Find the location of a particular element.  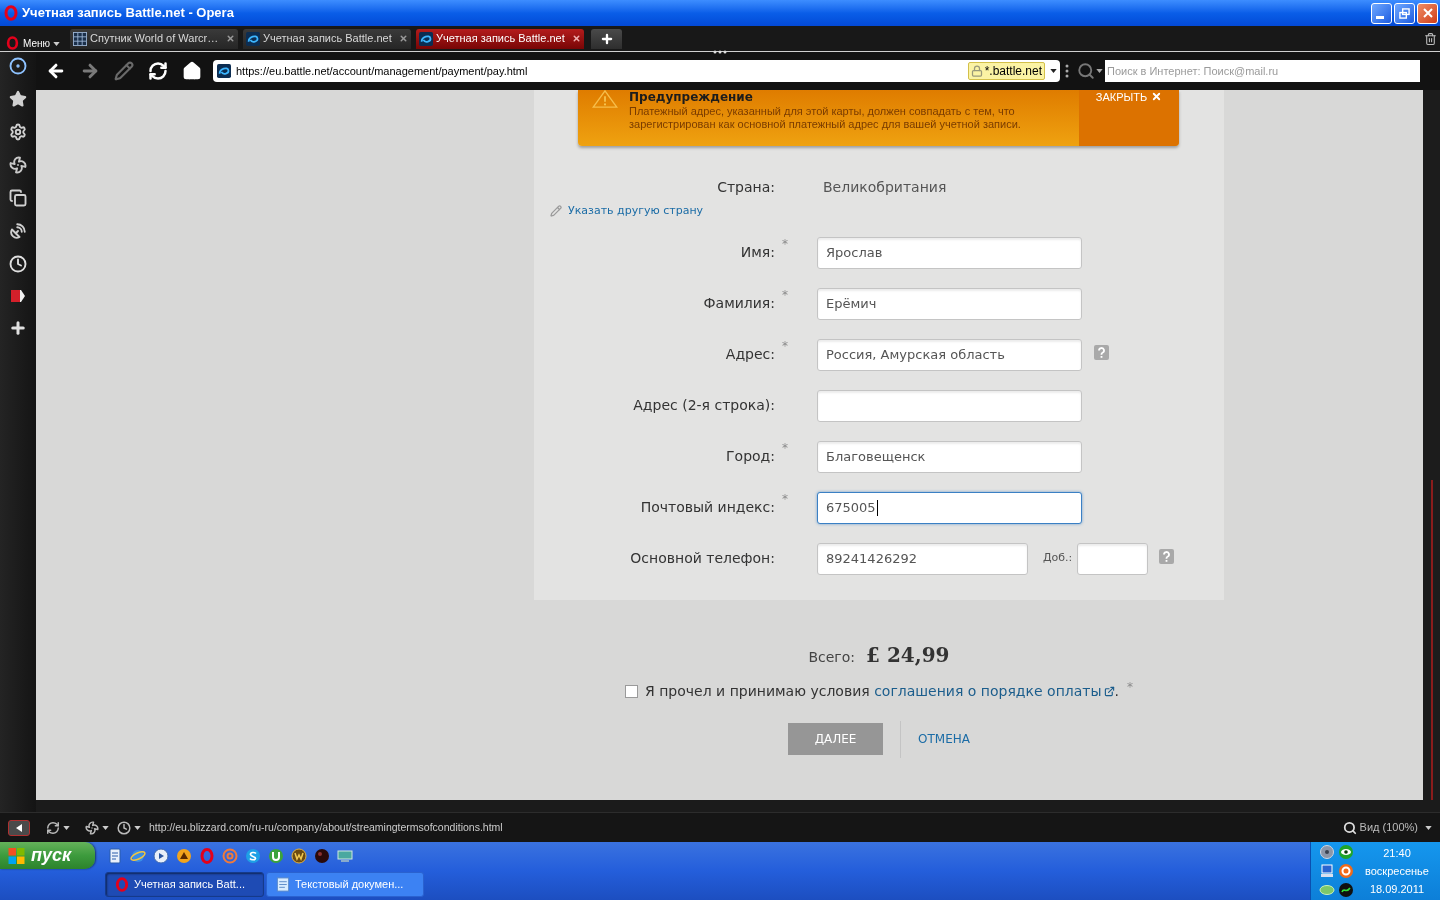

lock-icon is located at coordinates (976, 71).